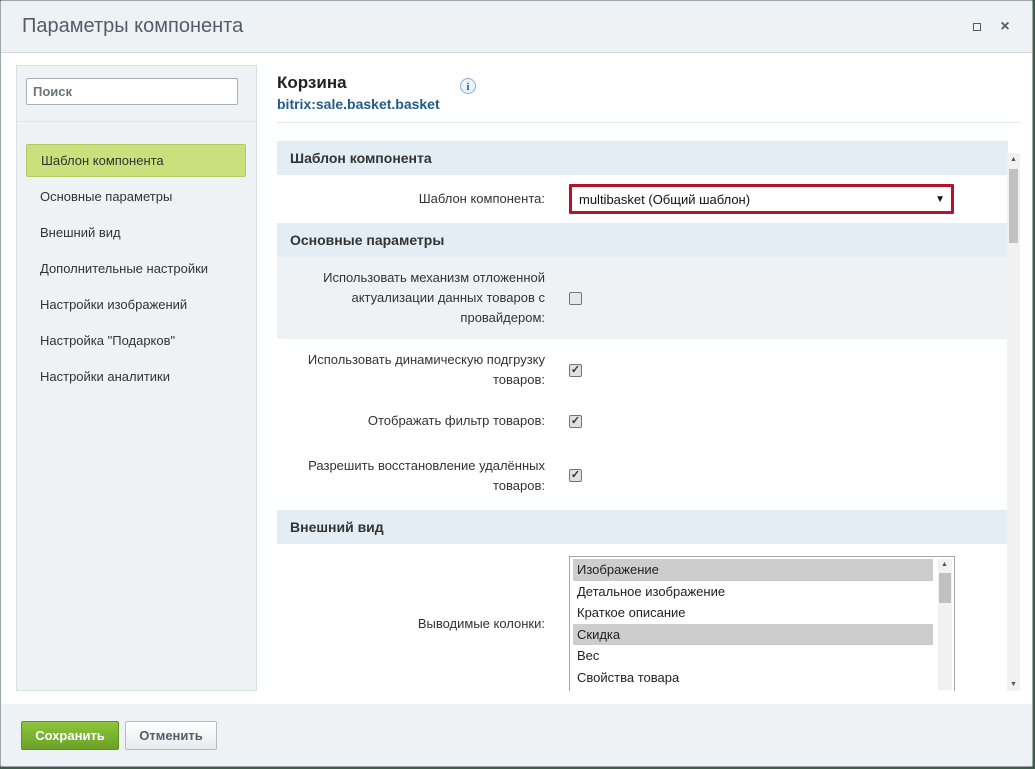  I want to click on search-input, so click(132, 91).